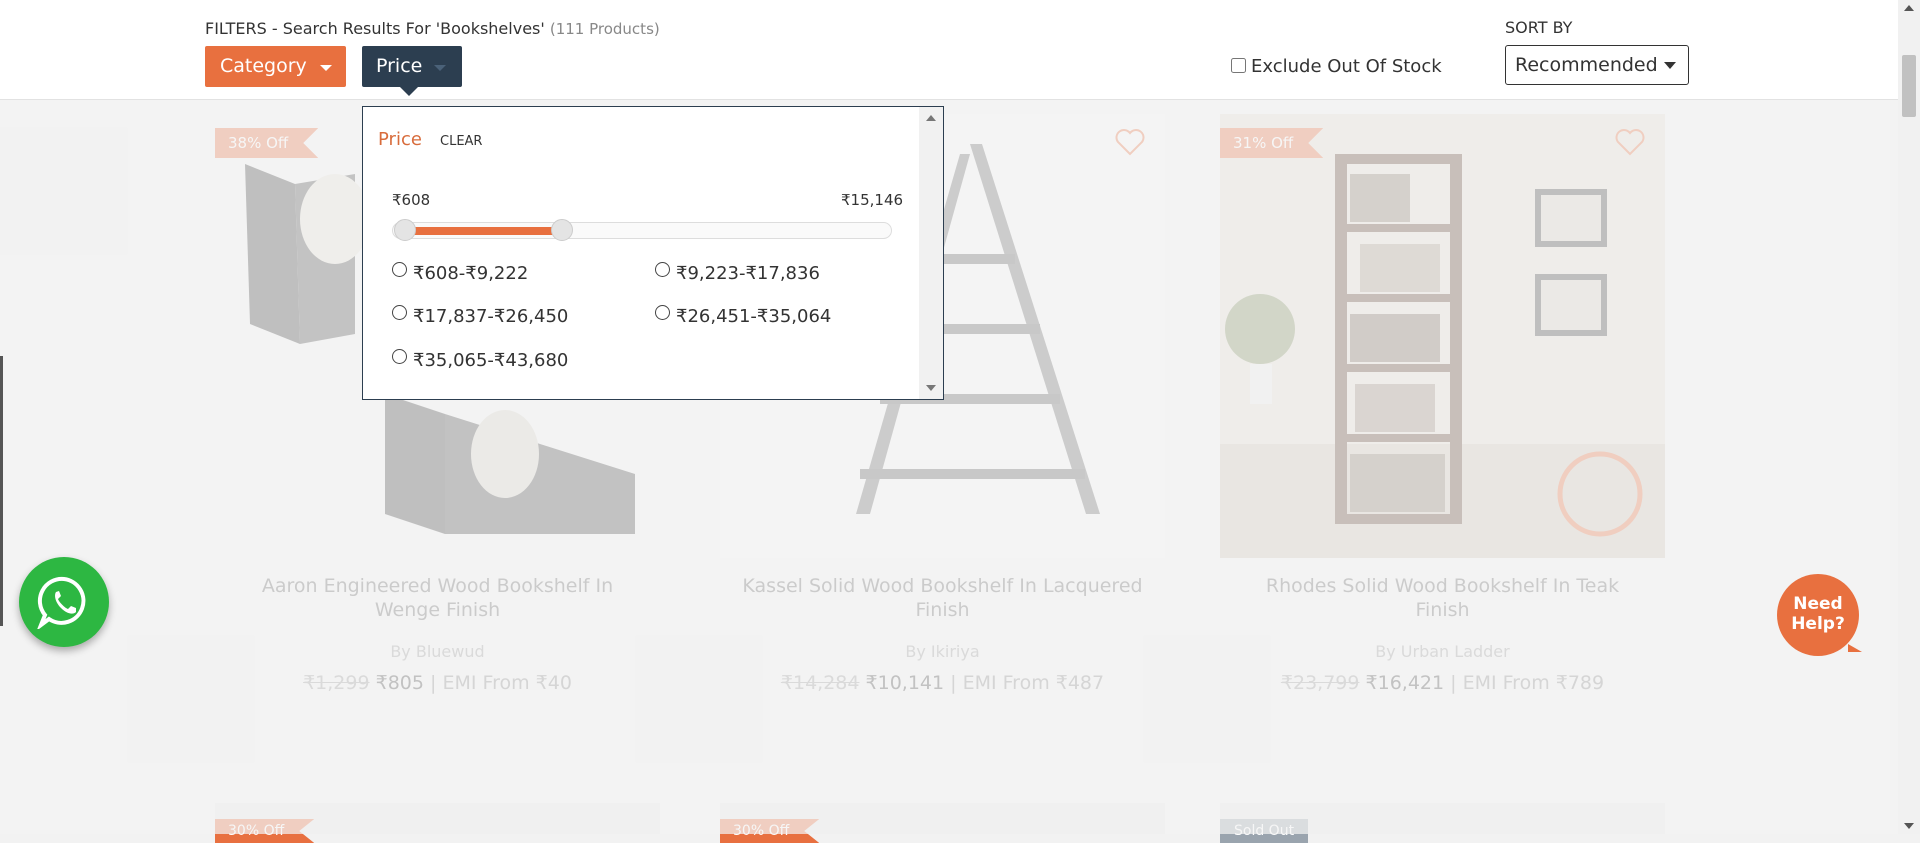  I want to click on clear-price-button: CLEAR, so click(461, 141).